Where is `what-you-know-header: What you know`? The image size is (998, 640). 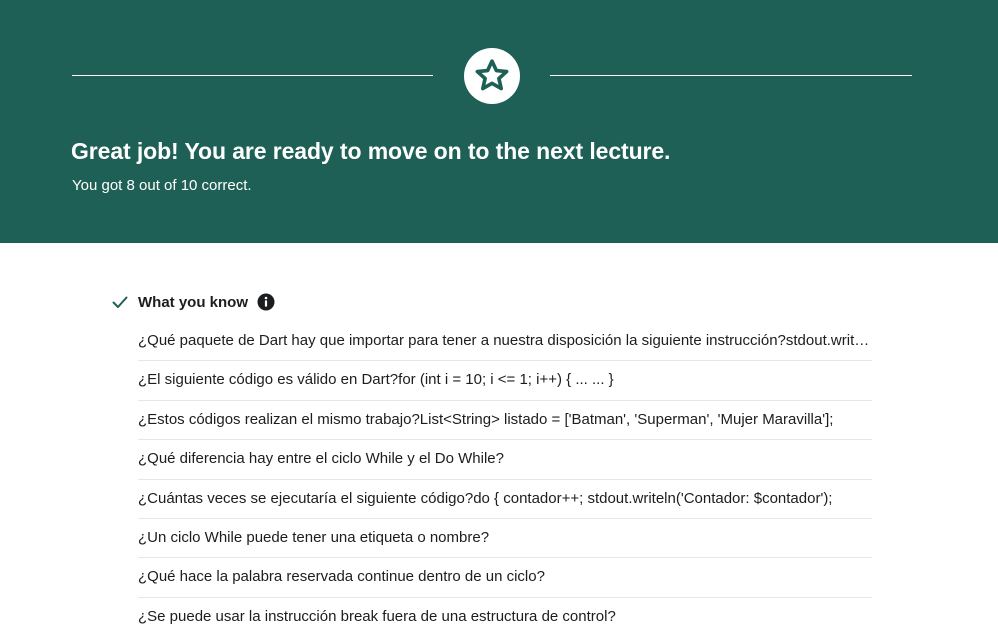 what-you-know-header: What you know is located at coordinates (193, 302).